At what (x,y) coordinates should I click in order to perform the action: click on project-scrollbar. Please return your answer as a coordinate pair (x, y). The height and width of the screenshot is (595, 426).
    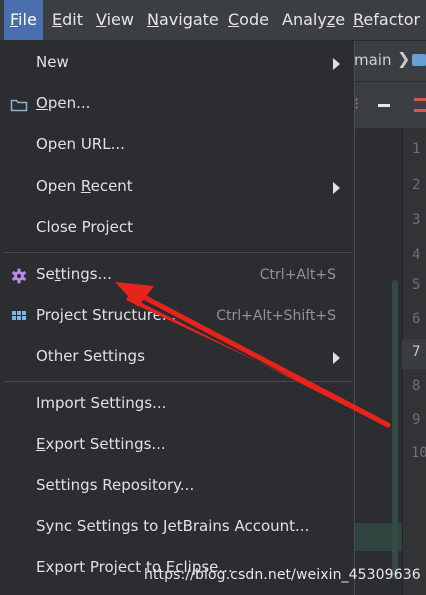
    Looking at the image, I should click on (395, 430).